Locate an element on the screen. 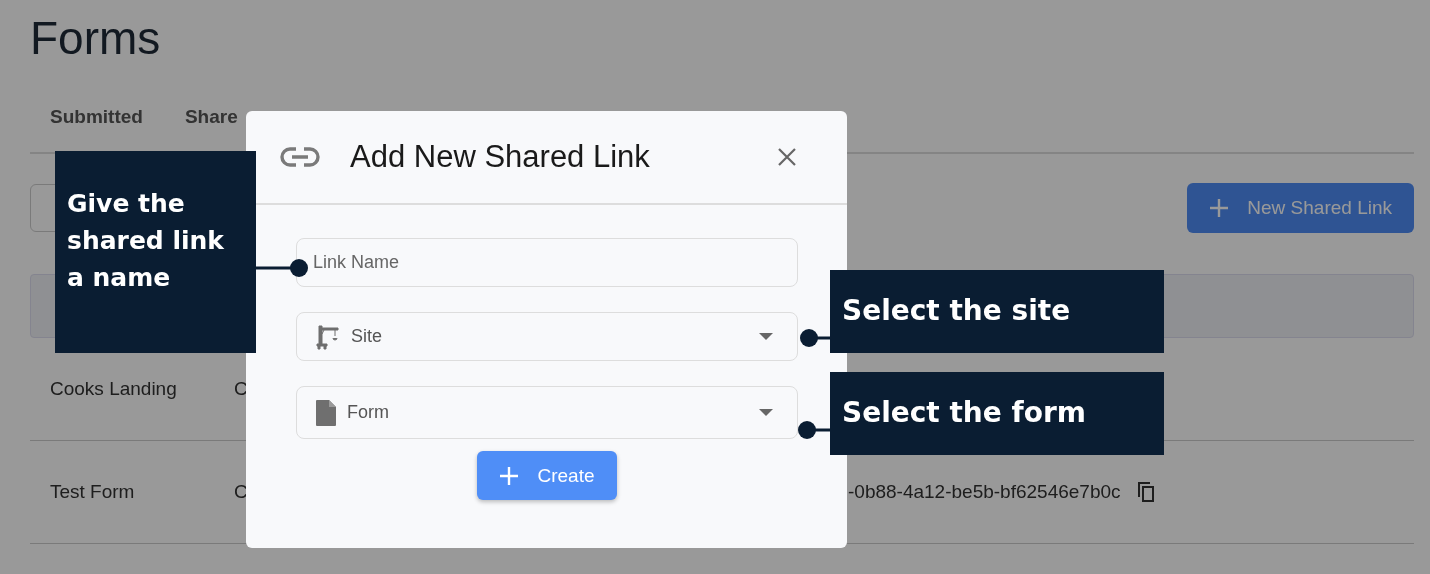 This screenshot has width=1430, height=574. link-name-field: Link Name is located at coordinates (547, 262).